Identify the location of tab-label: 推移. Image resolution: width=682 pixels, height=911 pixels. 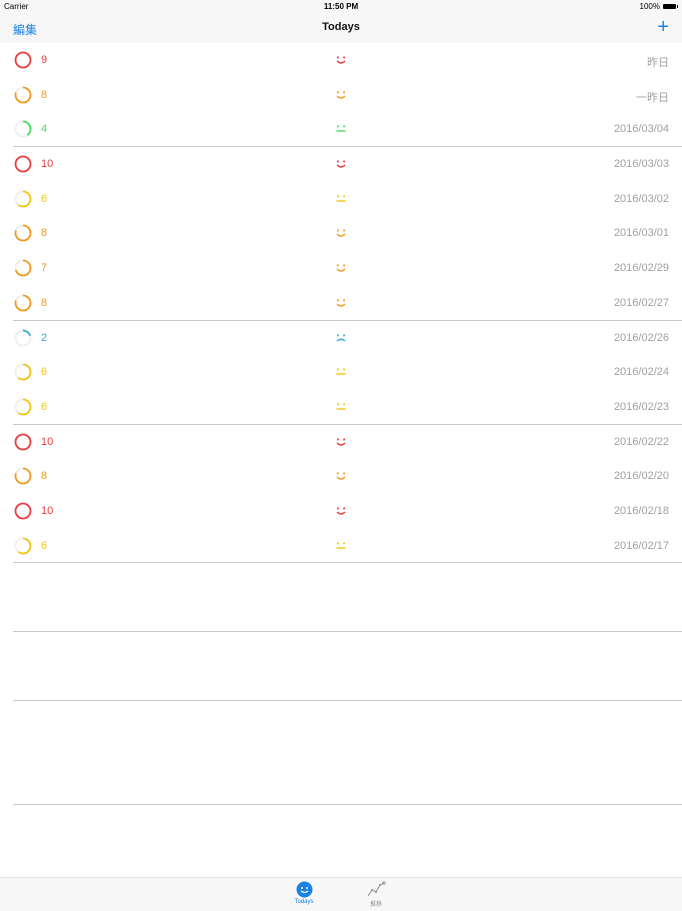
(375, 905).